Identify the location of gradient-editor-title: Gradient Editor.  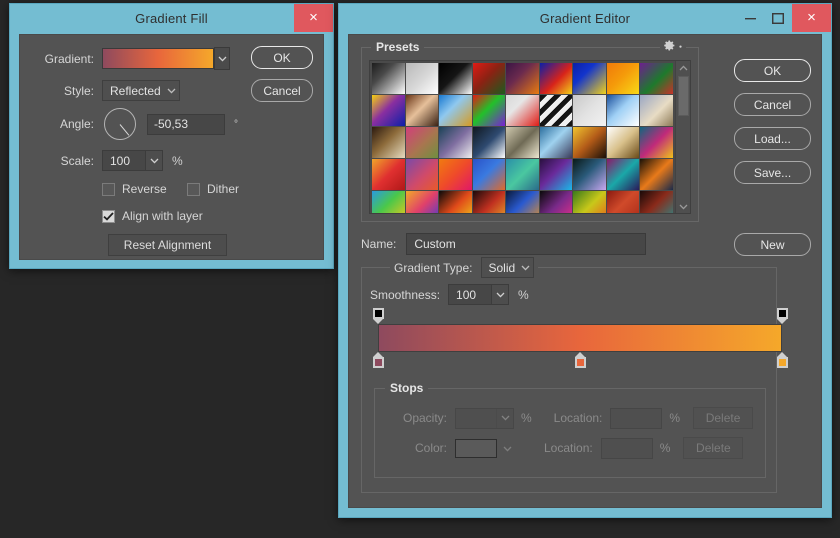
(585, 18).